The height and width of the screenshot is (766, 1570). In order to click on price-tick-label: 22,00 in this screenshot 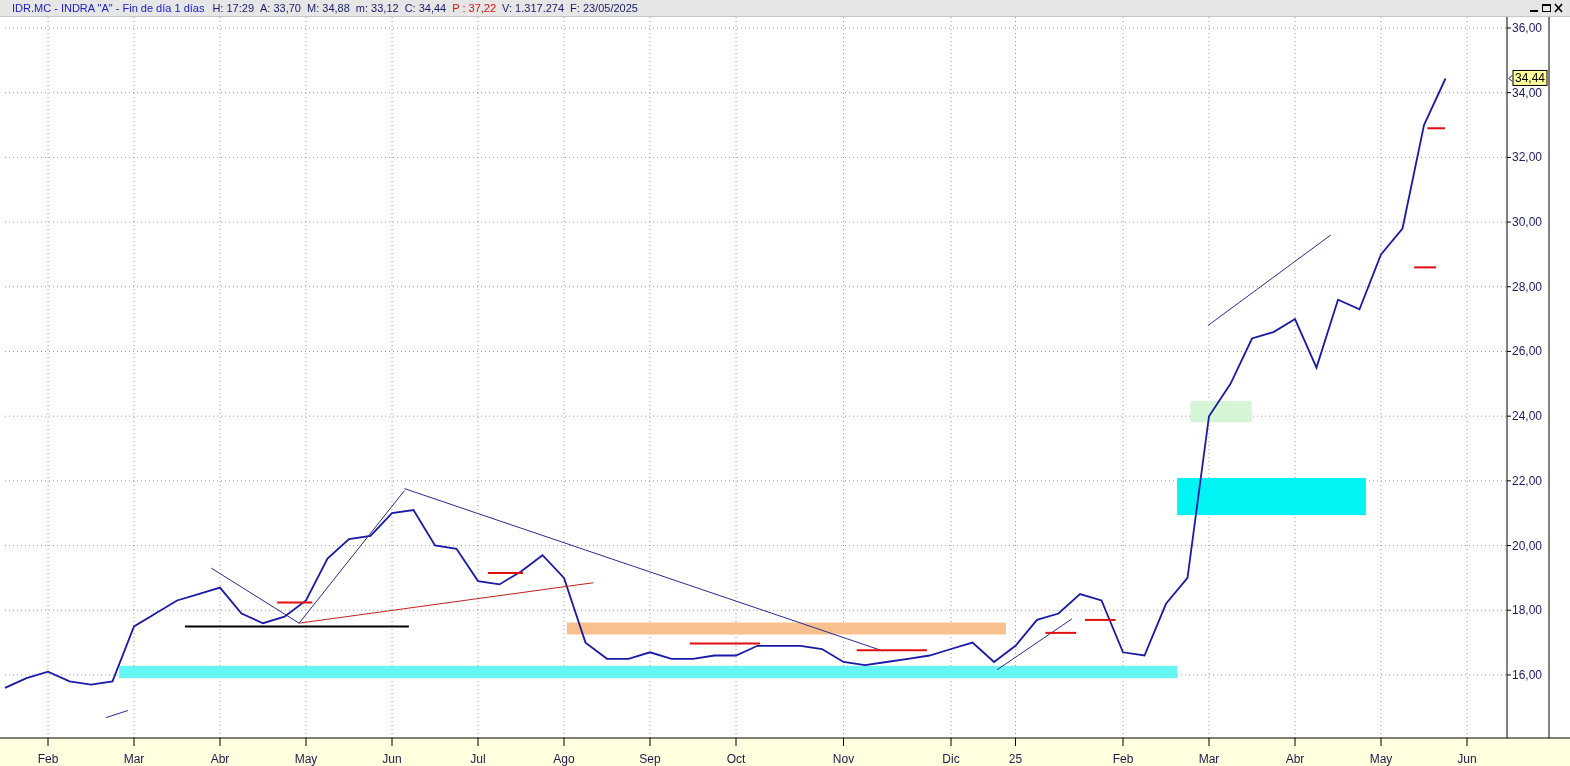, I will do `click(1527, 480)`.